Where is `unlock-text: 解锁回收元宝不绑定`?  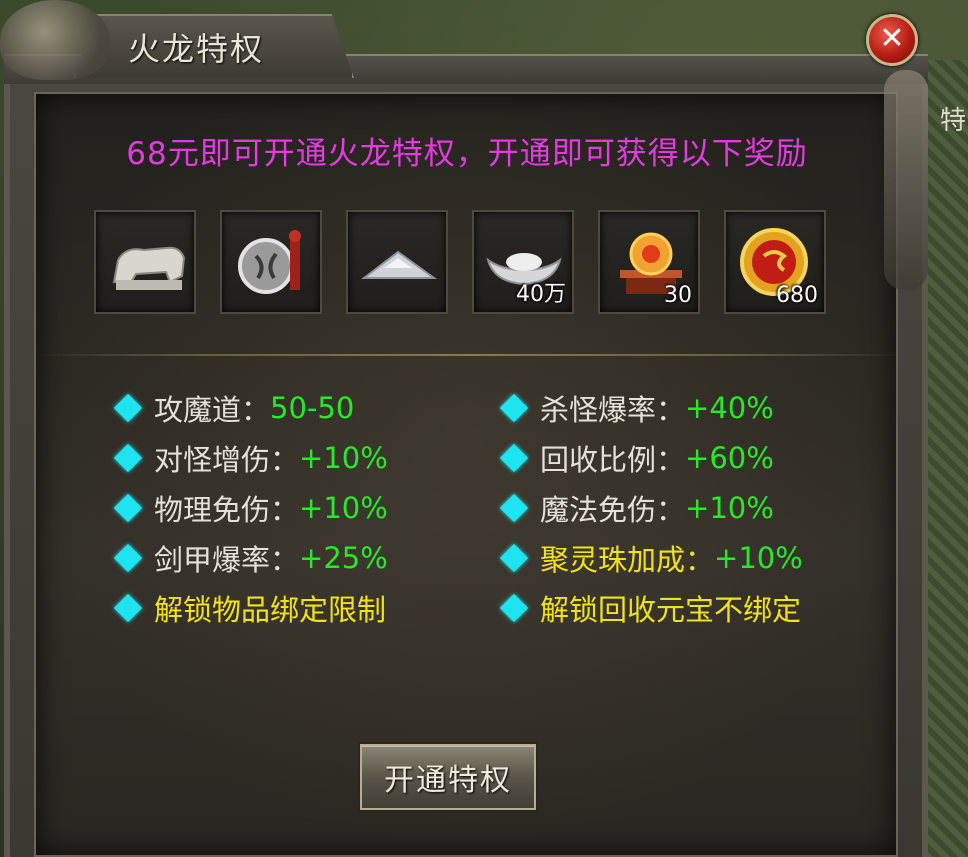 unlock-text: 解锁回收元宝不绑定 is located at coordinates (671, 610).